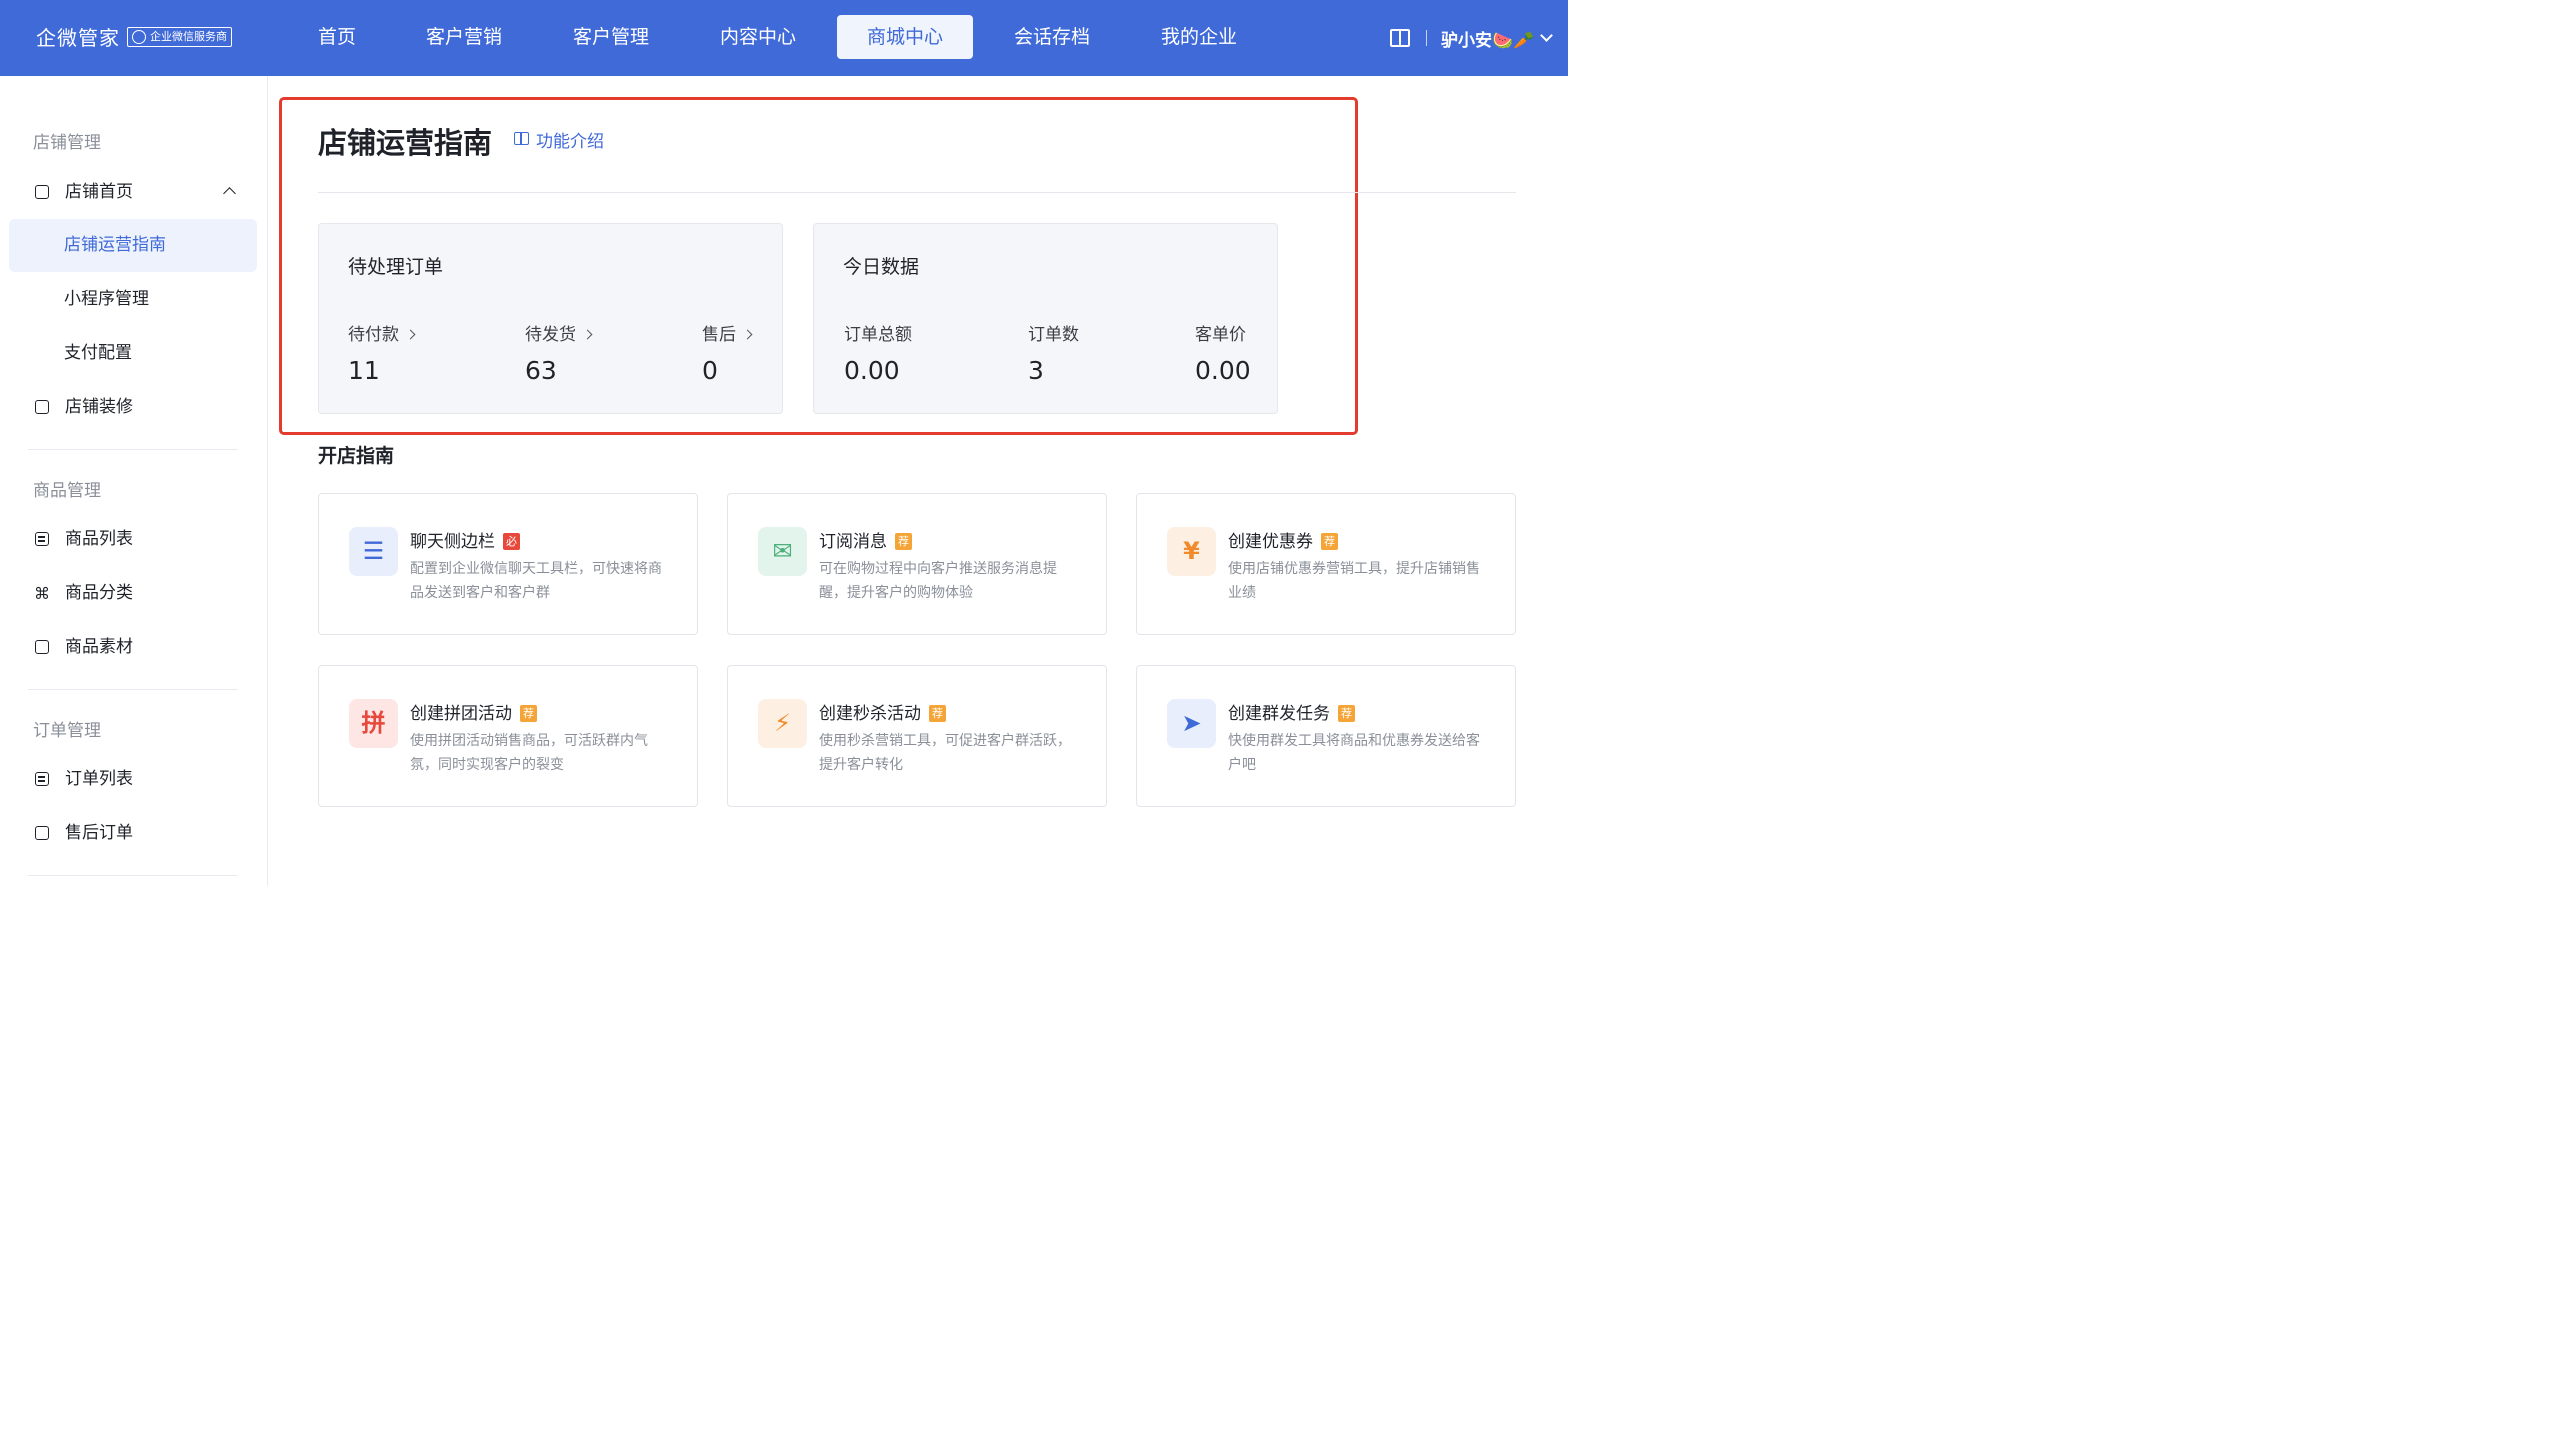 This screenshot has height=1446, width=2558. I want to click on section-title-opening-guide: 开店指南, so click(356, 456).